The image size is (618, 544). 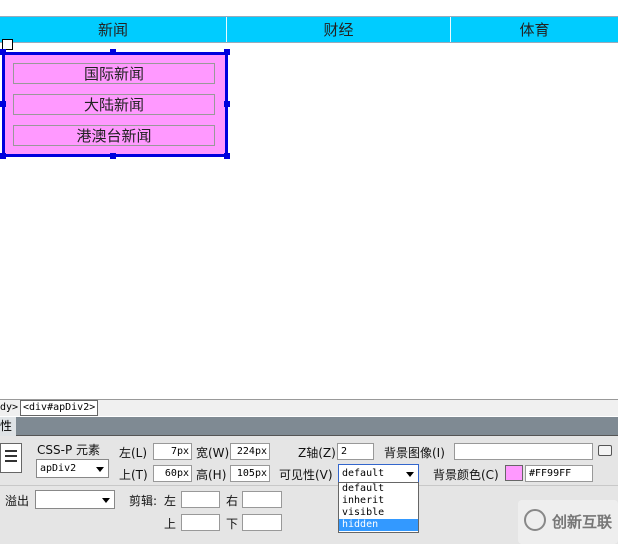 I want to click on top-input: 60px, so click(x=172, y=473).